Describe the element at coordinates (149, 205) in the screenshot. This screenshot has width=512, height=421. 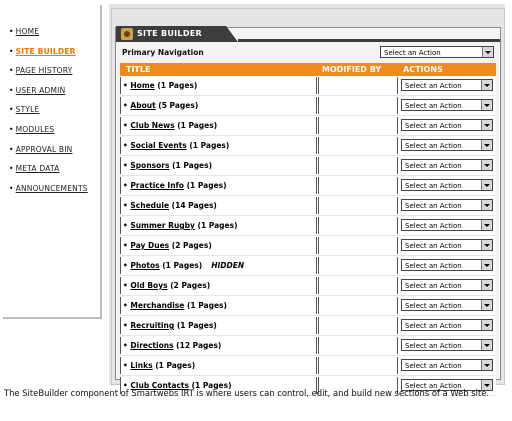
I see `section-link: Schedule` at that location.